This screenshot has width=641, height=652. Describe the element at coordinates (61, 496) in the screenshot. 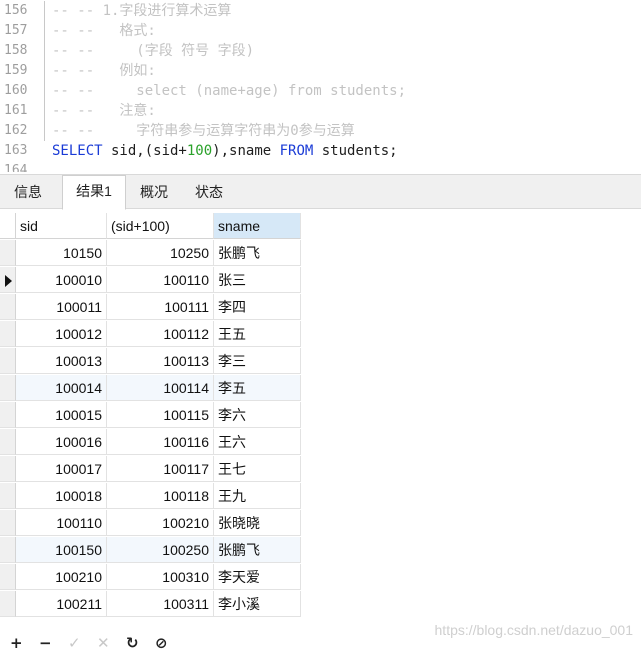

I see `cell-sid: 100018` at that location.